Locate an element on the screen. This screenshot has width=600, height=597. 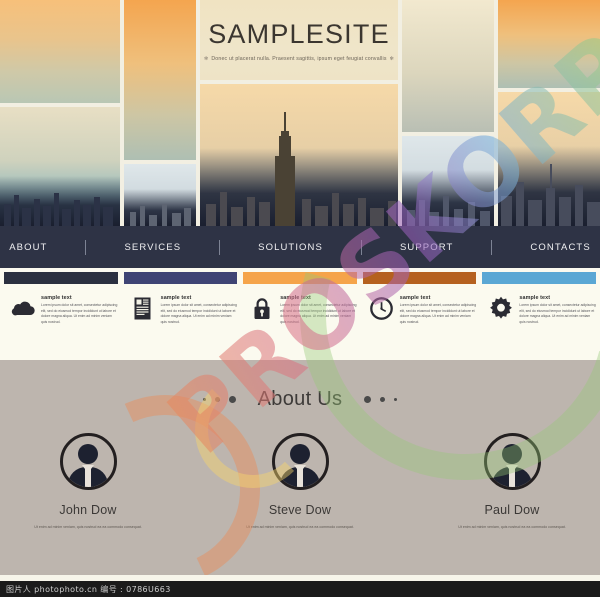
page-title: SAMPLESITE is located at coordinates (299, 33).